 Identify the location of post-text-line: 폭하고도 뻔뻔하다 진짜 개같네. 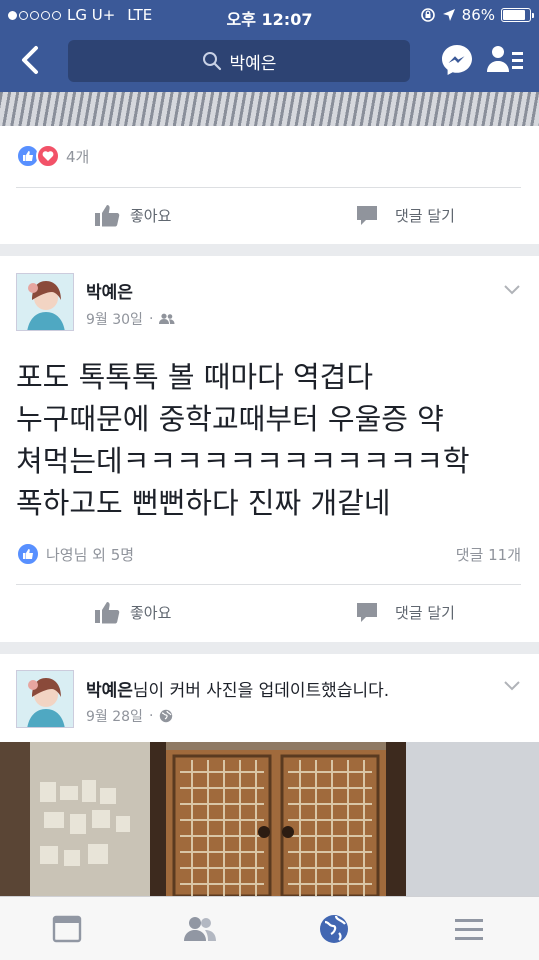
(203, 503).